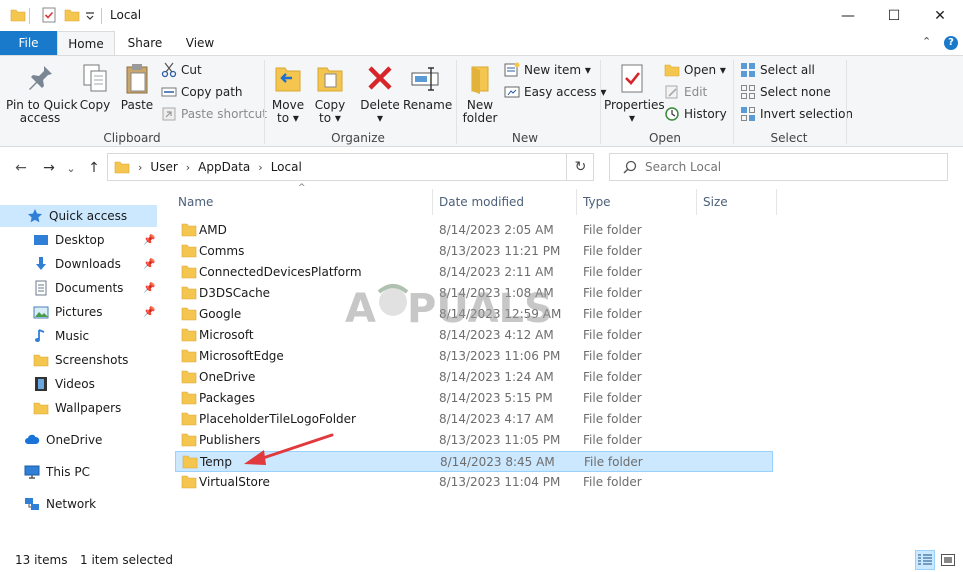 The width and height of the screenshot is (963, 572). I want to click on copy-label: Copy, so click(95, 105).